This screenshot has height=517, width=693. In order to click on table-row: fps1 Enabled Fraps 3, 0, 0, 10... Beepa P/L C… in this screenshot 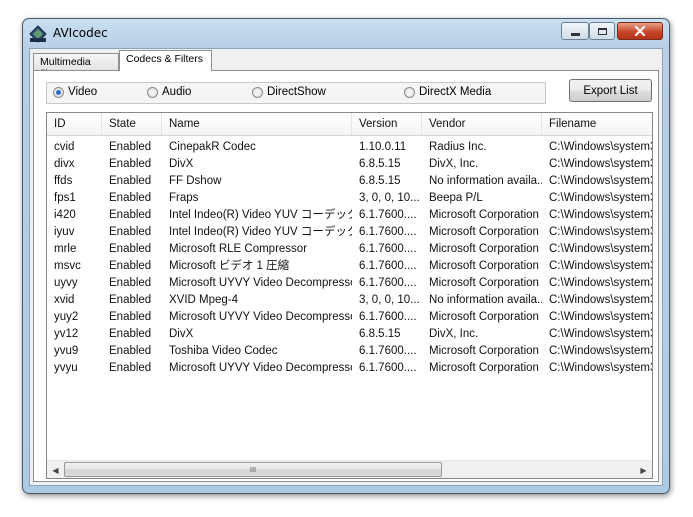, I will do `click(349, 198)`.